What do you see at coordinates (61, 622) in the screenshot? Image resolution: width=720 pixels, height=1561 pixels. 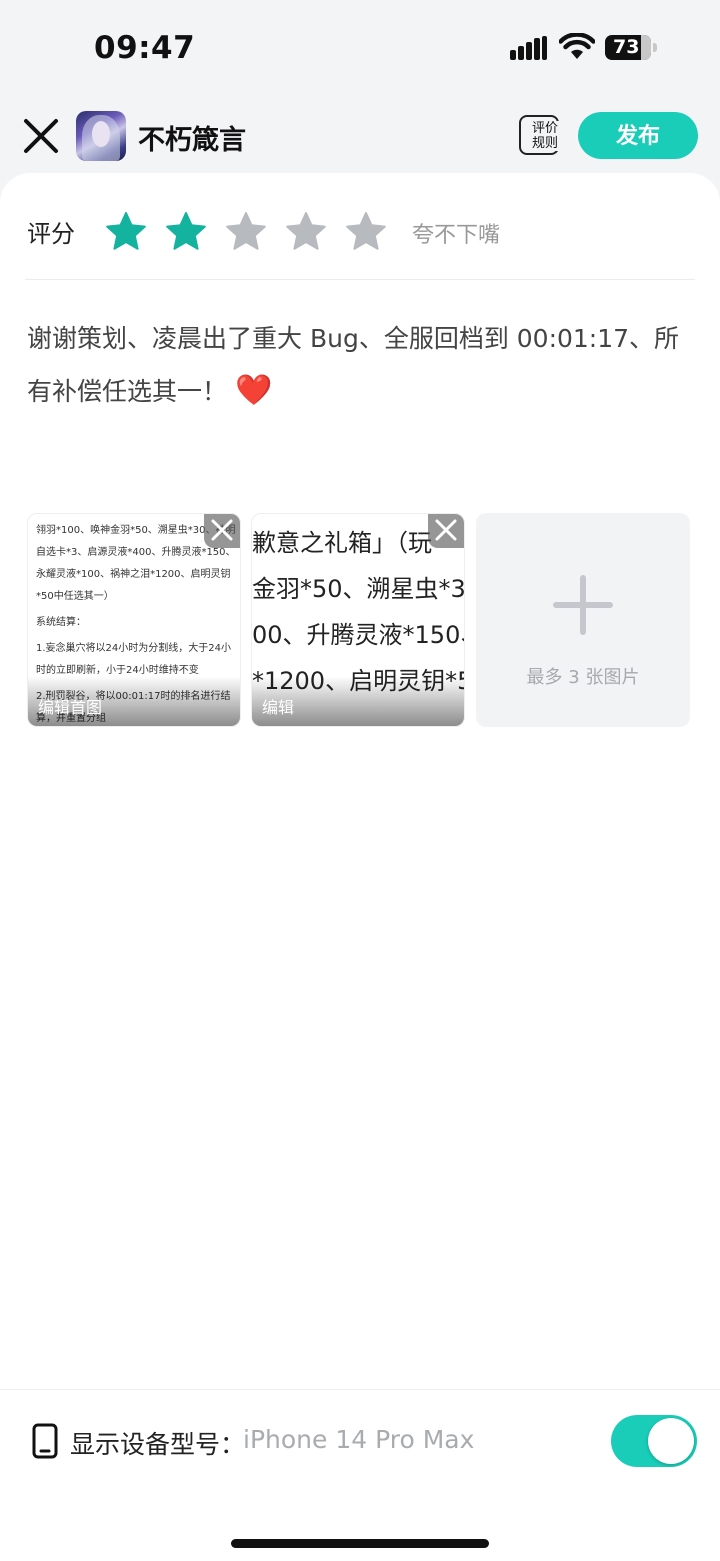 I see `thumbnail-line: 系统结算：` at bounding box center [61, 622].